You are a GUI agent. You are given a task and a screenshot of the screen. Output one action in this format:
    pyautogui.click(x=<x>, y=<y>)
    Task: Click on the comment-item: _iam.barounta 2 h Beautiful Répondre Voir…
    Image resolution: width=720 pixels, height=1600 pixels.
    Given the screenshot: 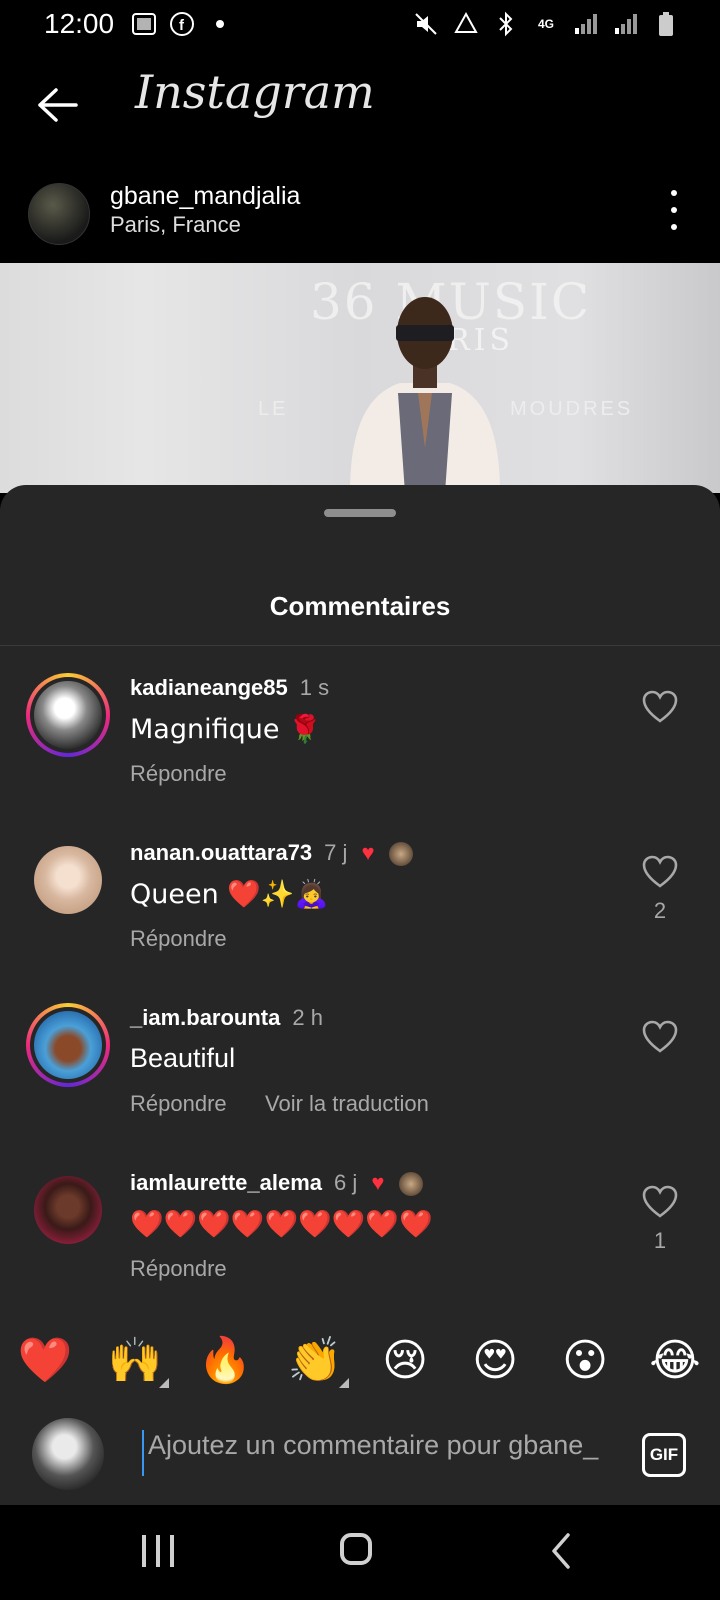 What is the action you would take?
    pyautogui.click(x=360, y=1083)
    